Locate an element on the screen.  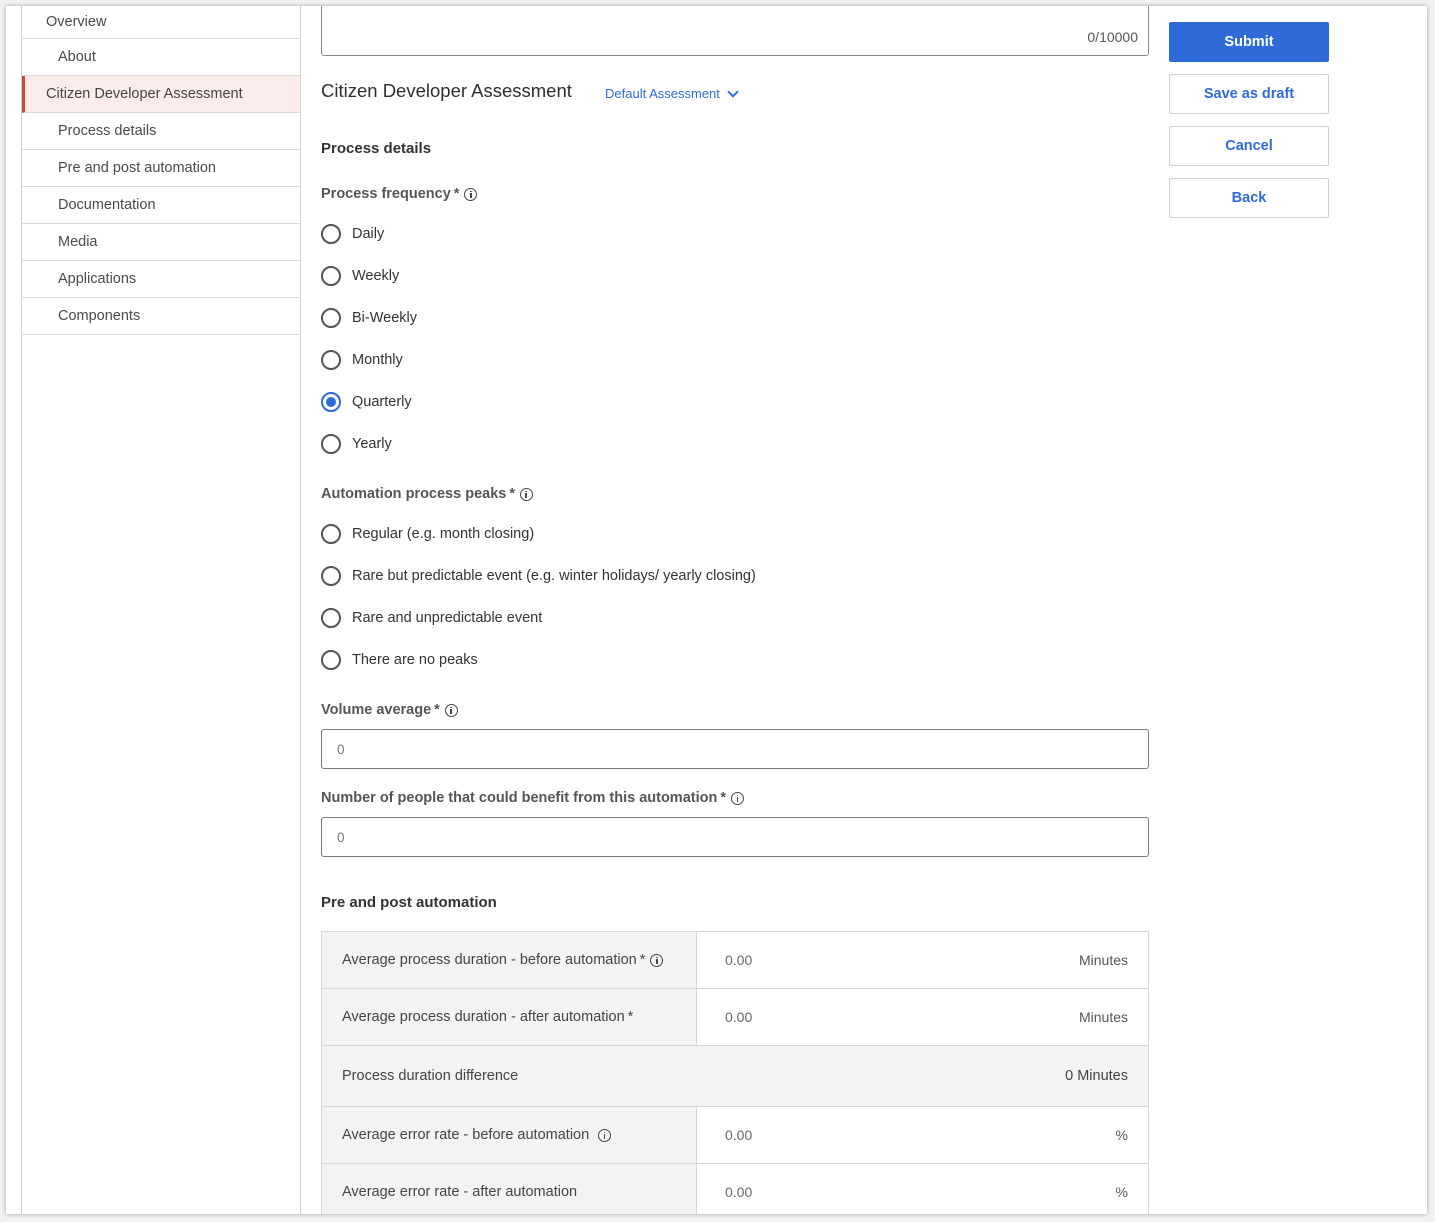
error-rate-before-input: 0.00 % is located at coordinates (922, 1135).